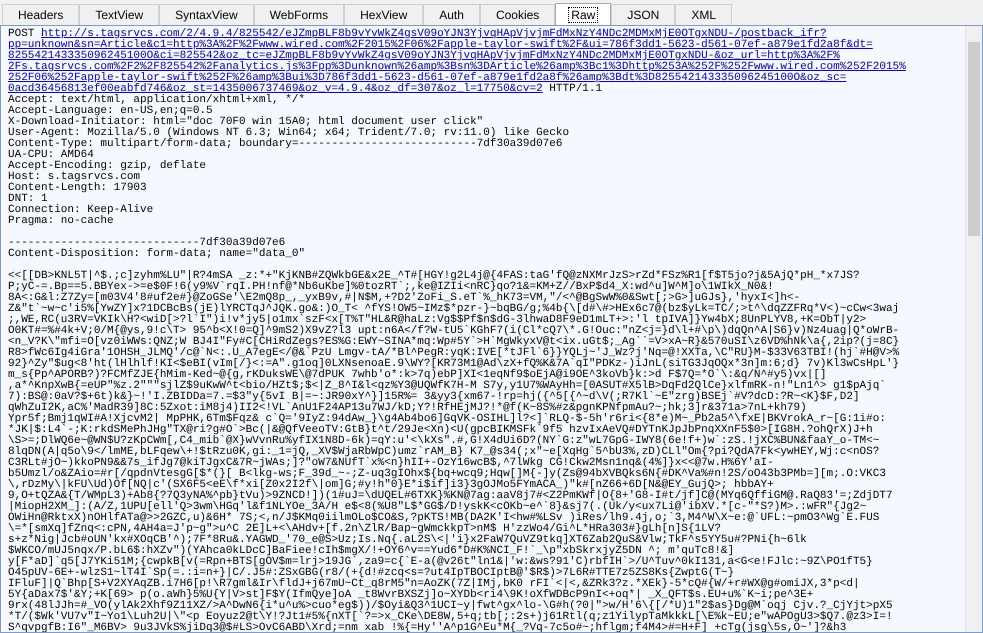 This screenshot has height=633, width=983. I want to click on body-line: IFluF]|Q`Bhp[S+V2XYAqZB.i7H6[p!\R7gml&Ir\fldJ+j67mU~Ct_q8rM5"n=AoZK(7Z|IMj,bK0 rFI`<|<,&ZRk3?z.*XEk}-5*cQ#{W/+r#WX@g#omiJX,3*p<d|, so click(434, 584).